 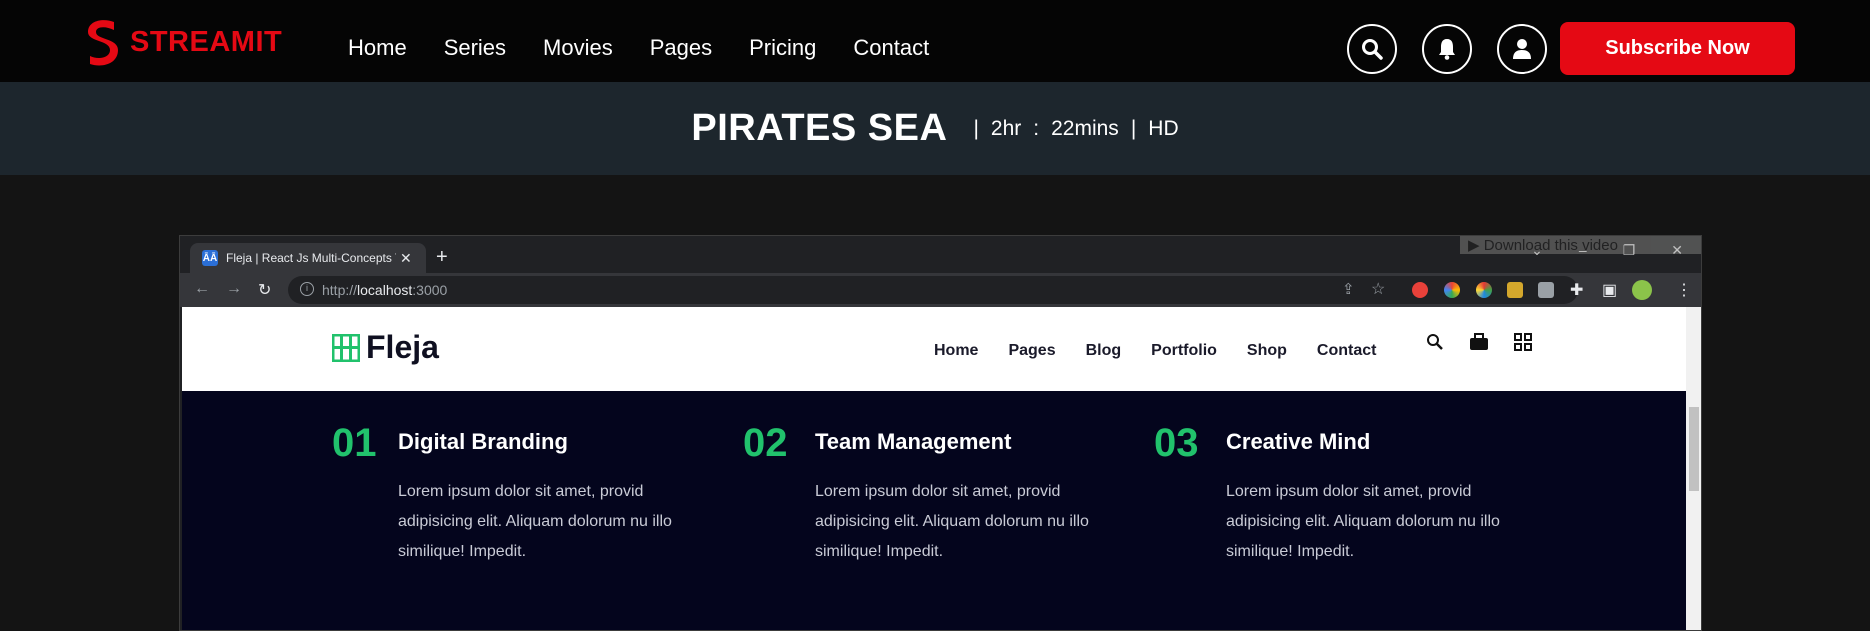 What do you see at coordinates (782, 48) in the screenshot?
I see `nav-pricing: Pricing` at bounding box center [782, 48].